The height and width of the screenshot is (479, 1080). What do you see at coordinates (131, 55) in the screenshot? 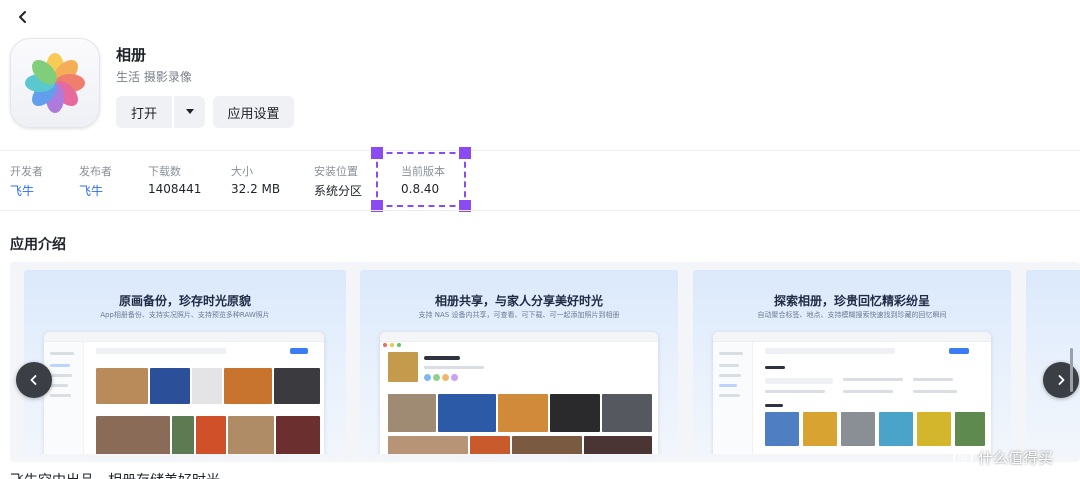
I see `app-name: 相册` at bounding box center [131, 55].